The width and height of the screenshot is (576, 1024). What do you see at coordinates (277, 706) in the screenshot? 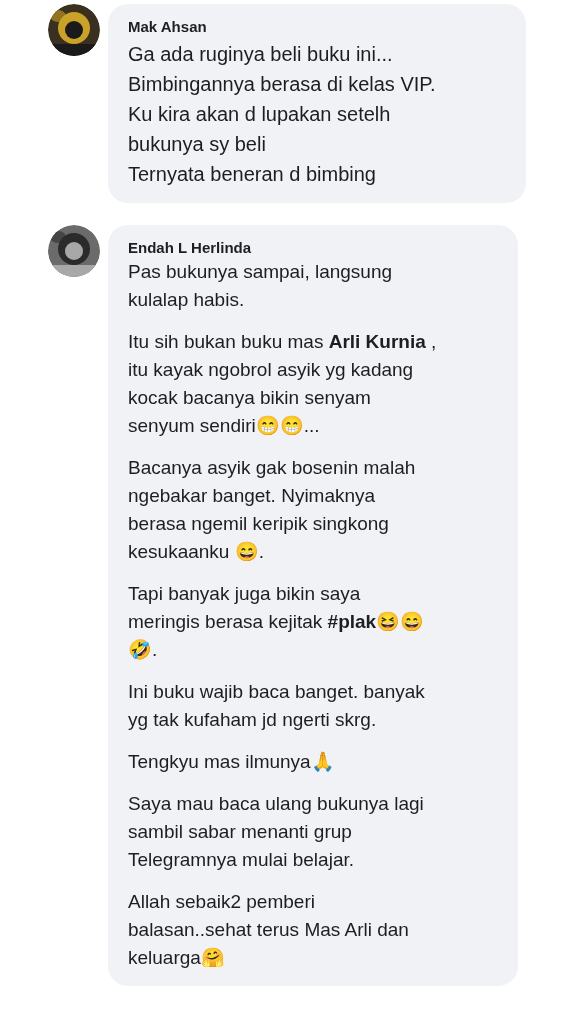
I see `comment-text: Ini buku wajib baca banget. banyak yg tak kufaham jd ngerti skrg.` at bounding box center [277, 706].